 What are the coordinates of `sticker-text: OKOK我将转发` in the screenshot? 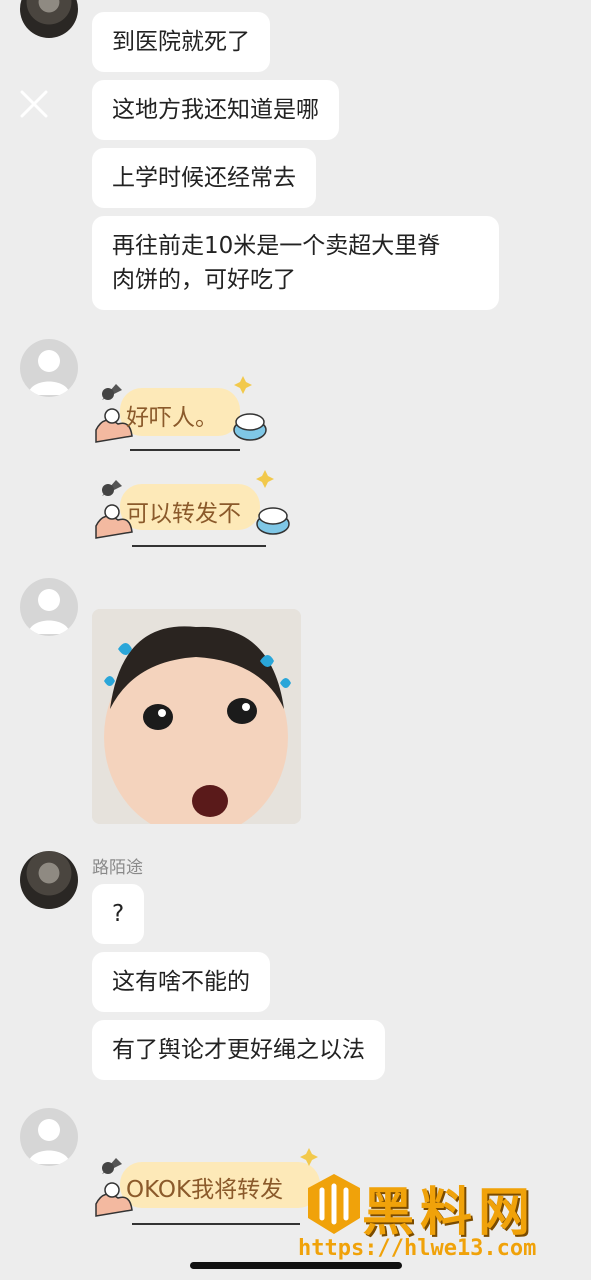 It's located at (205, 1190).